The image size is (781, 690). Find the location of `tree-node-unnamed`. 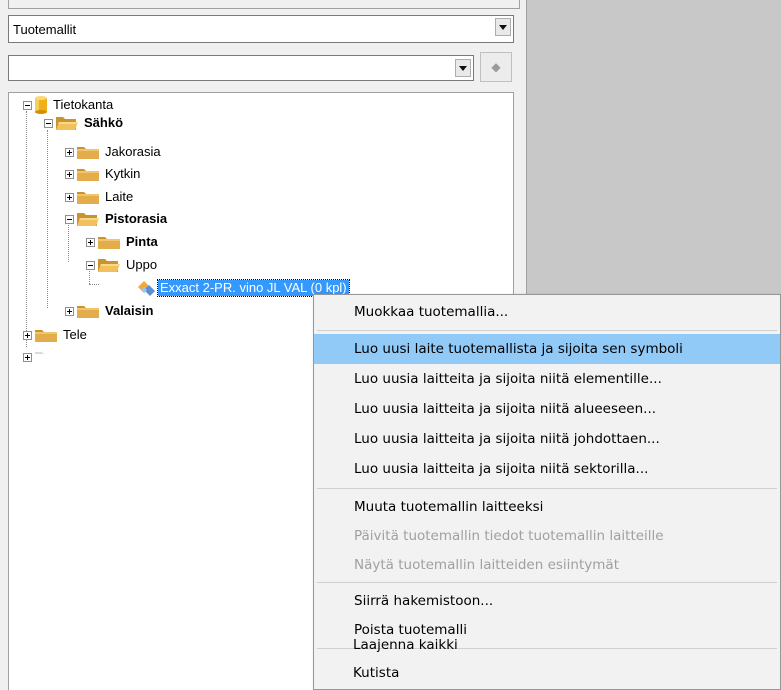

tree-node-unnamed is located at coordinates (44, 357).